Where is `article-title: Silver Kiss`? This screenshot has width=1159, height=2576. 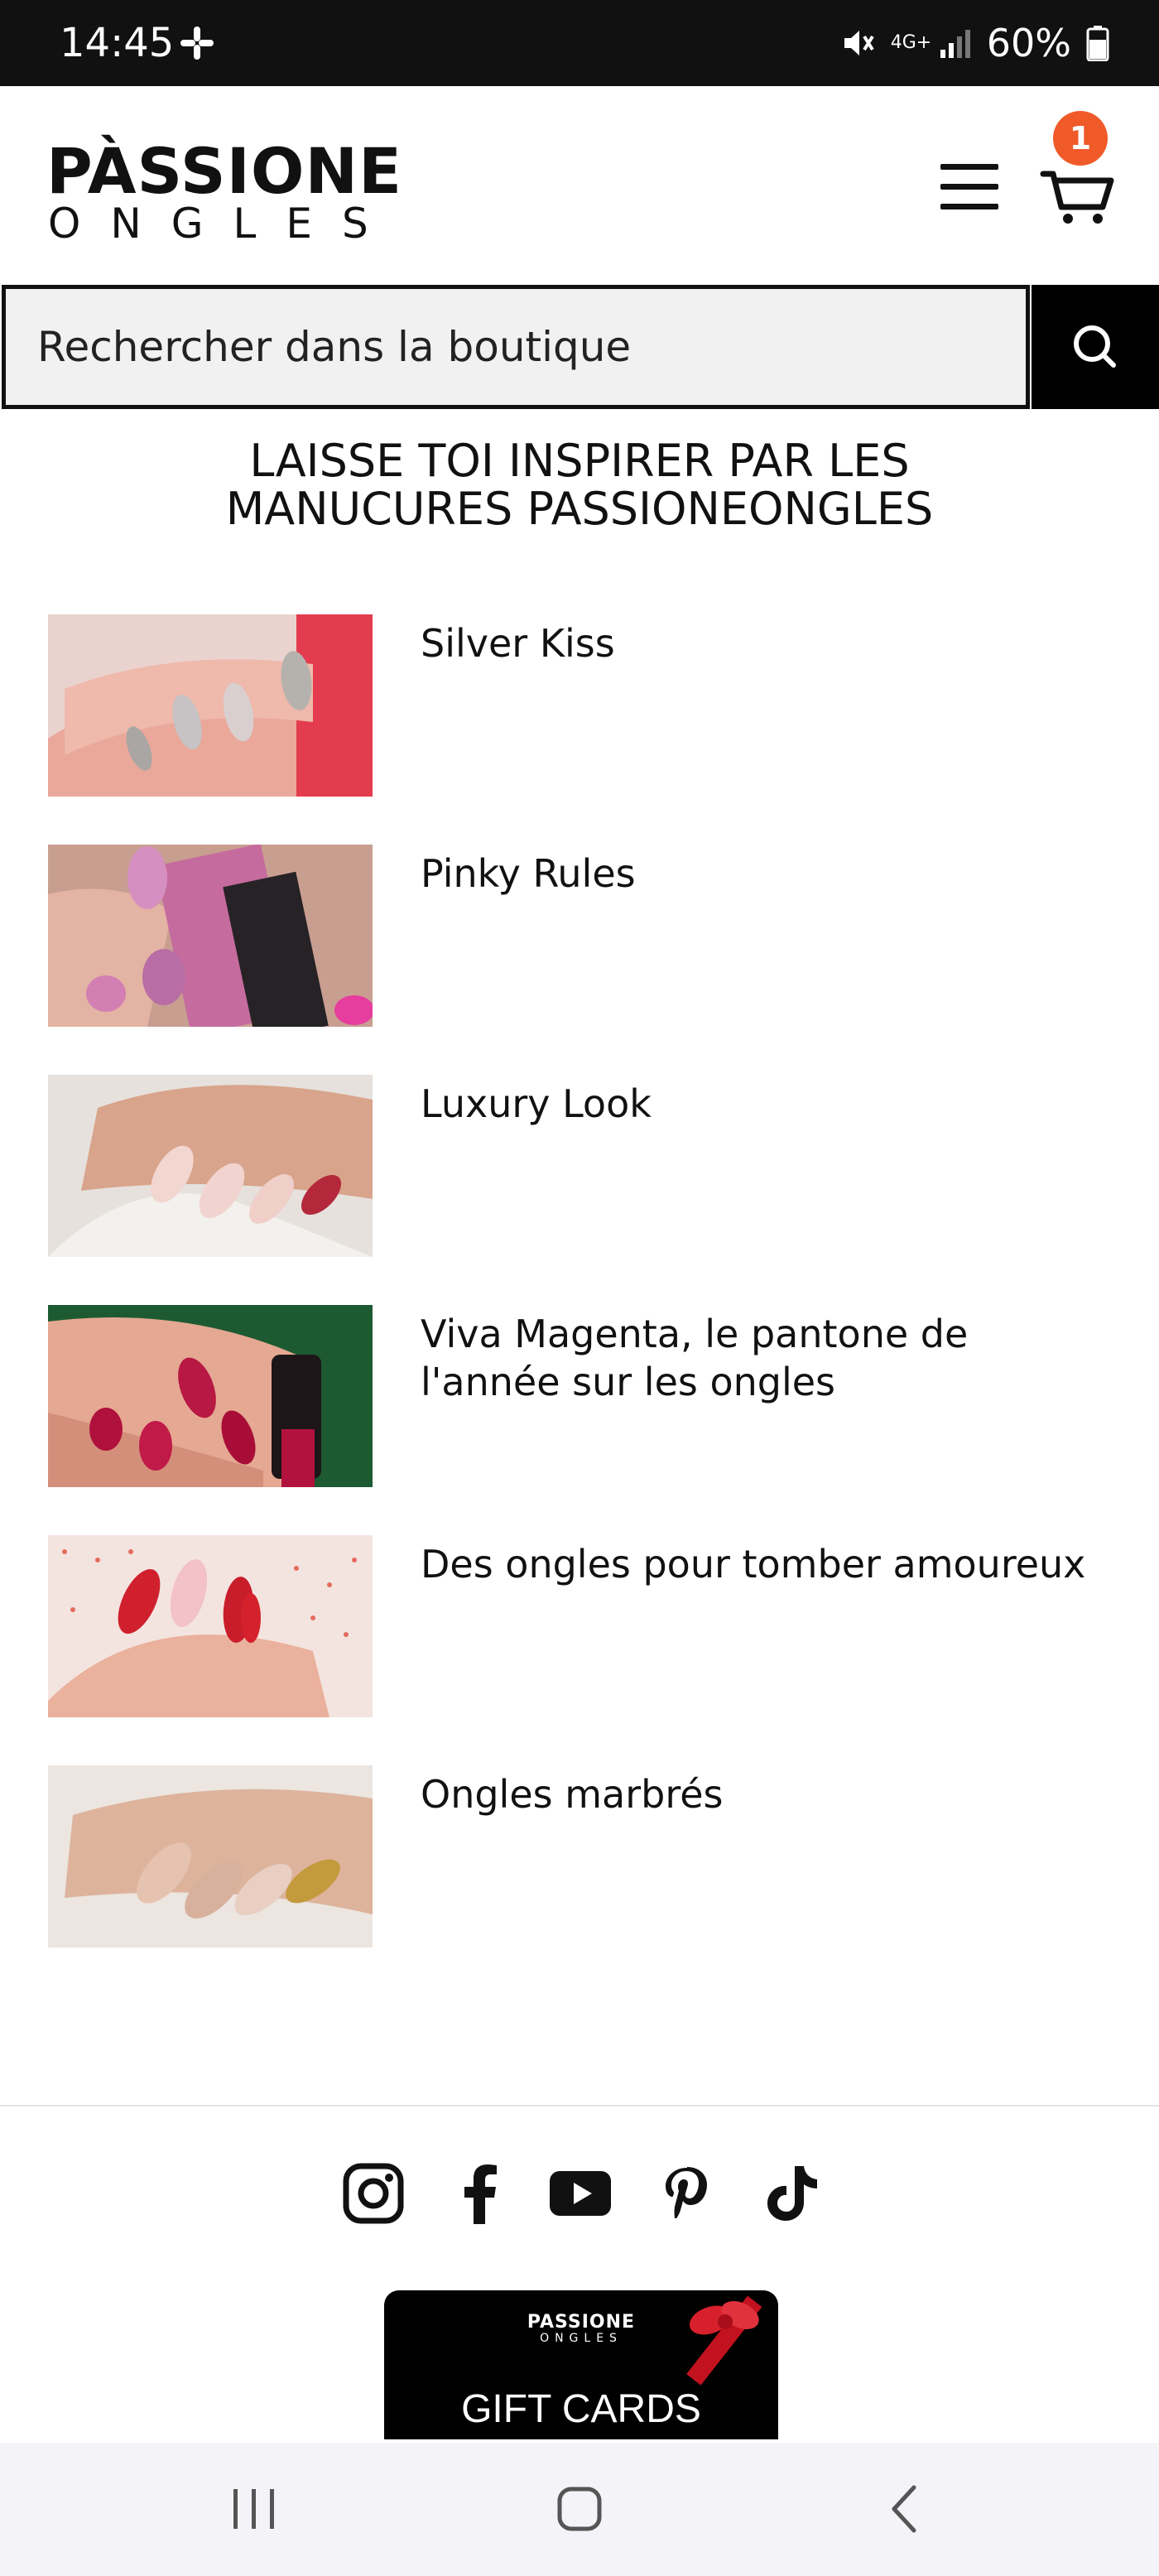
article-title: Silver Kiss is located at coordinates (760, 643).